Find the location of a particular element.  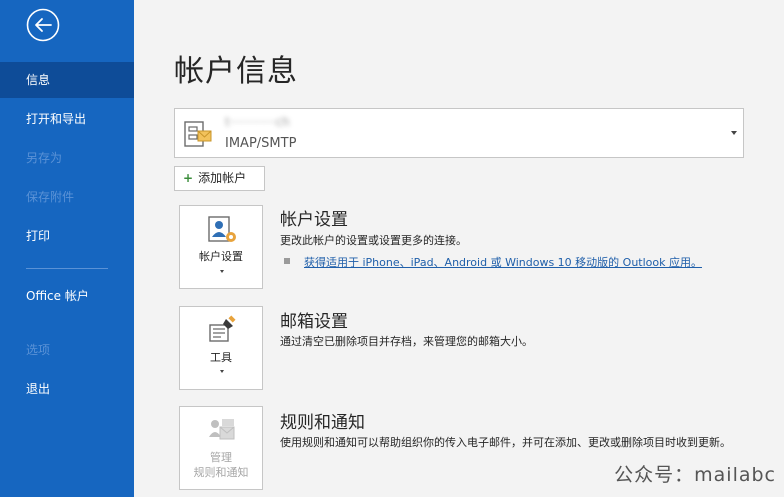

nav-options: 选项 is located at coordinates (38, 350).